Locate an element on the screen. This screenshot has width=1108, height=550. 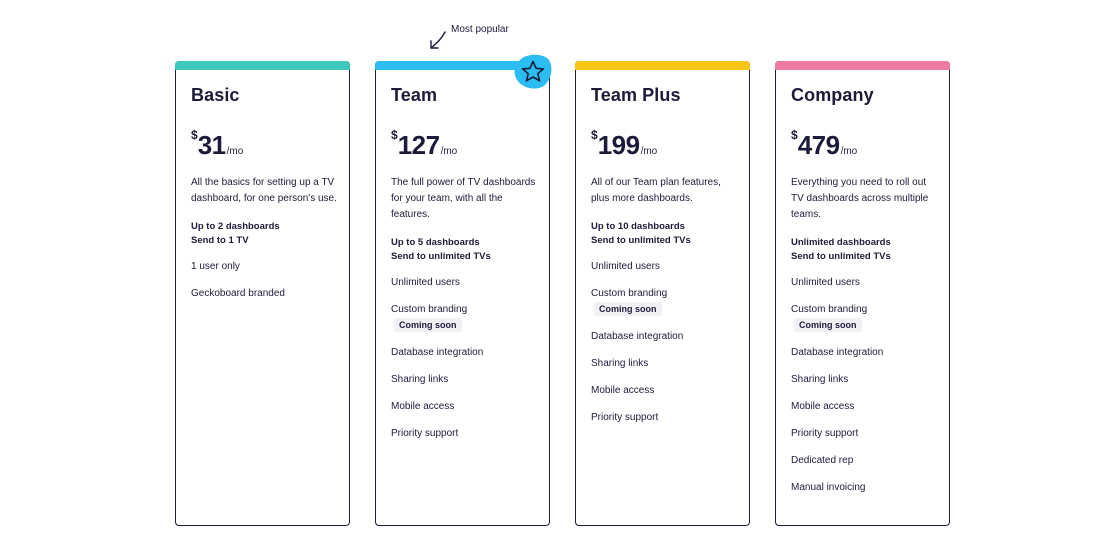
most-popular-callout: Most popular is located at coordinates (483, 37).